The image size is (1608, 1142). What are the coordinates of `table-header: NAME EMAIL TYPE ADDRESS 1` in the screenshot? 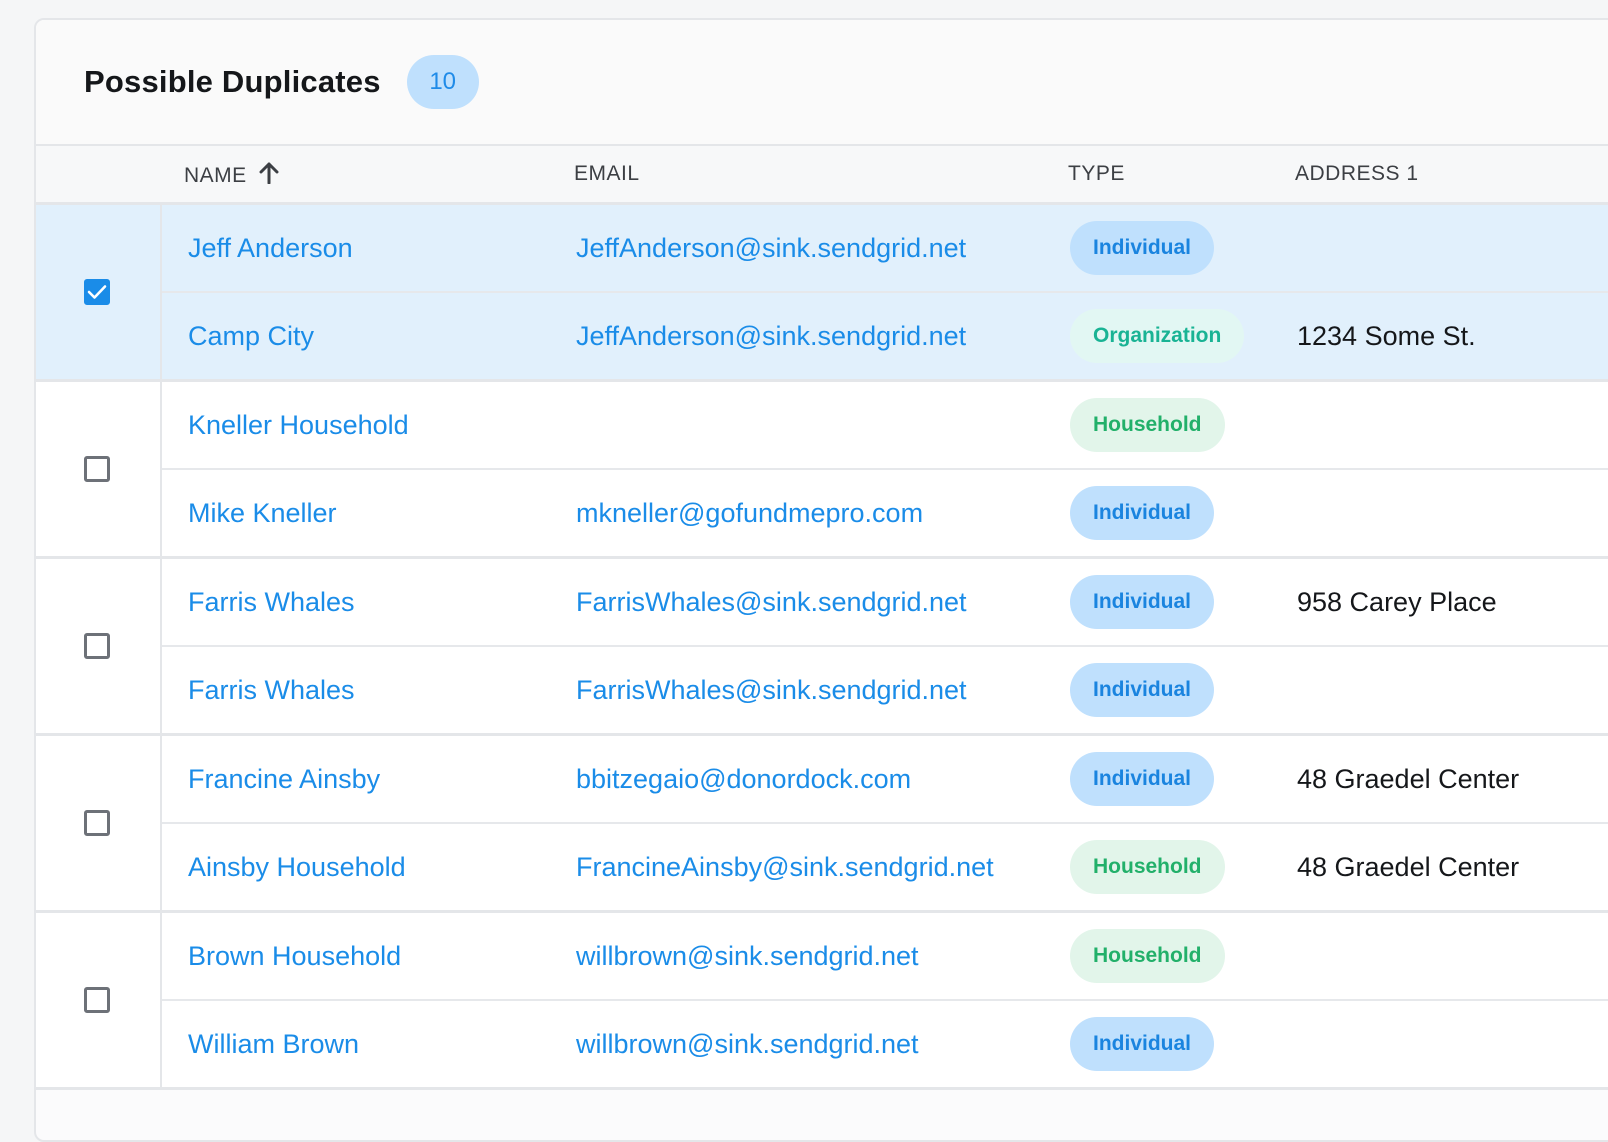 It's located at (822, 175).